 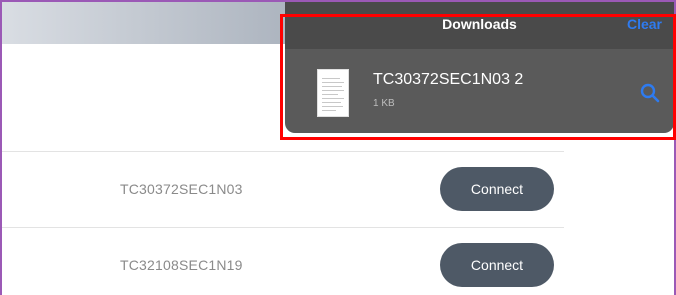 What do you see at coordinates (448, 79) in the screenshot?
I see `download-file-name: TC30372SEC1N03 2` at bounding box center [448, 79].